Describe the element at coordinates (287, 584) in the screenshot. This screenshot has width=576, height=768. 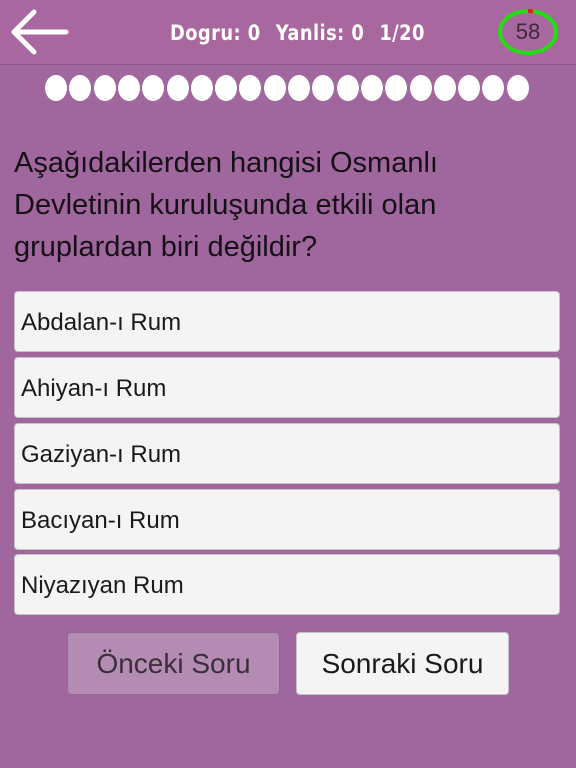
I see `answer-option-e: Niyazıyan Rum` at that location.